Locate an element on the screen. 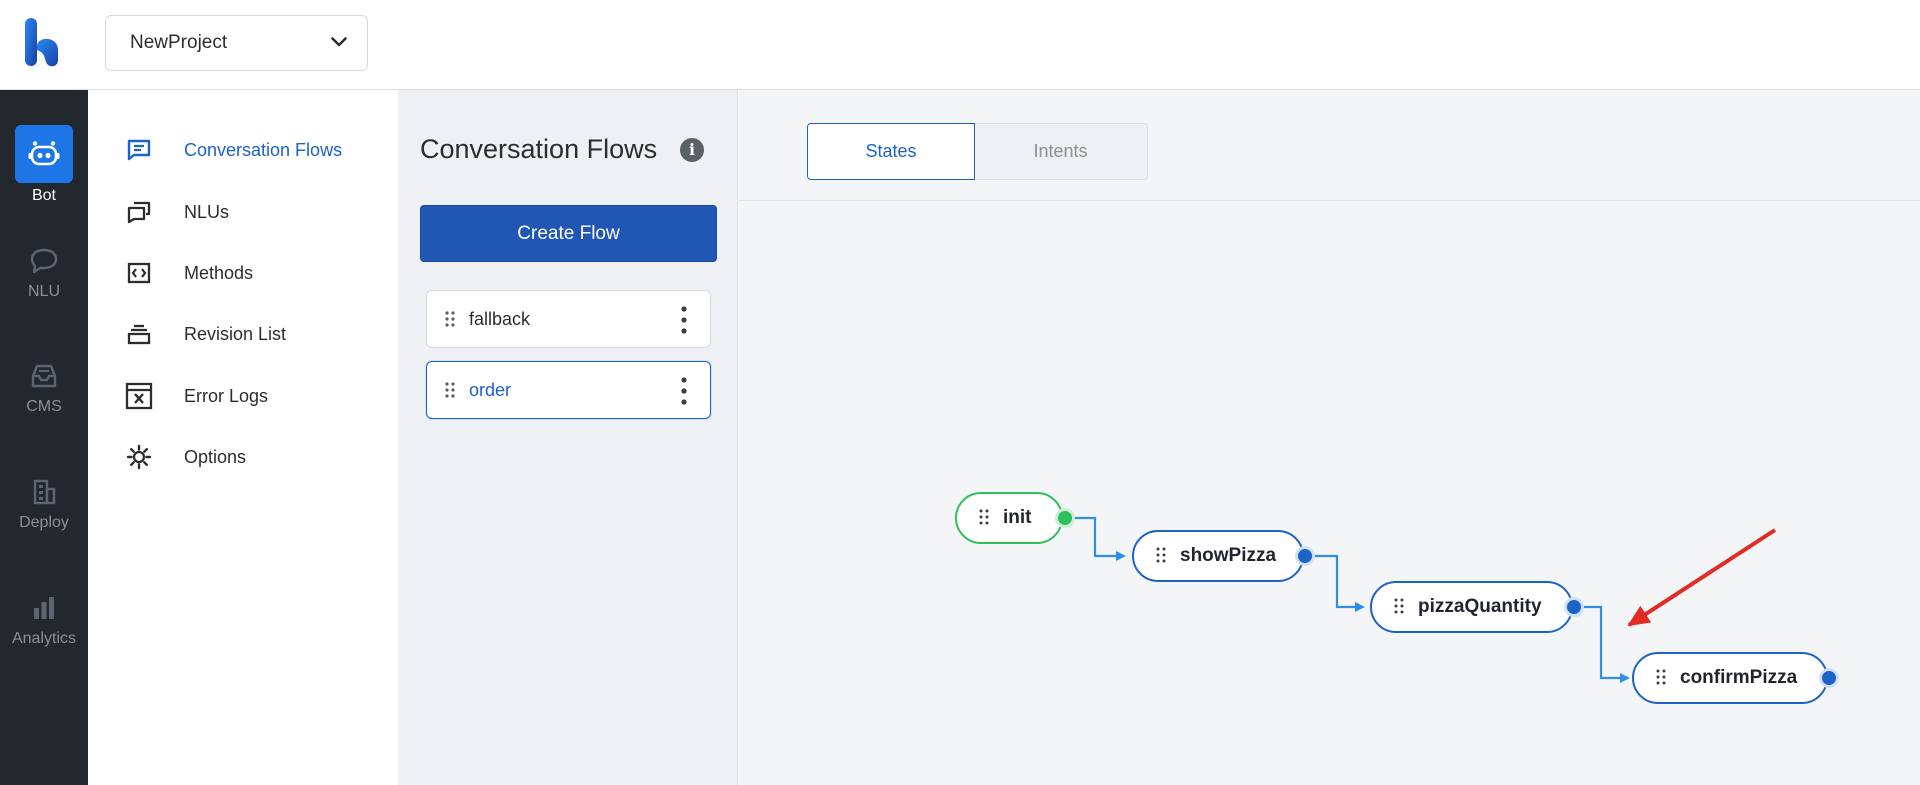 The height and width of the screenshot is (785, 1920). project-name: NewProject is located at coordinates (179, 42).